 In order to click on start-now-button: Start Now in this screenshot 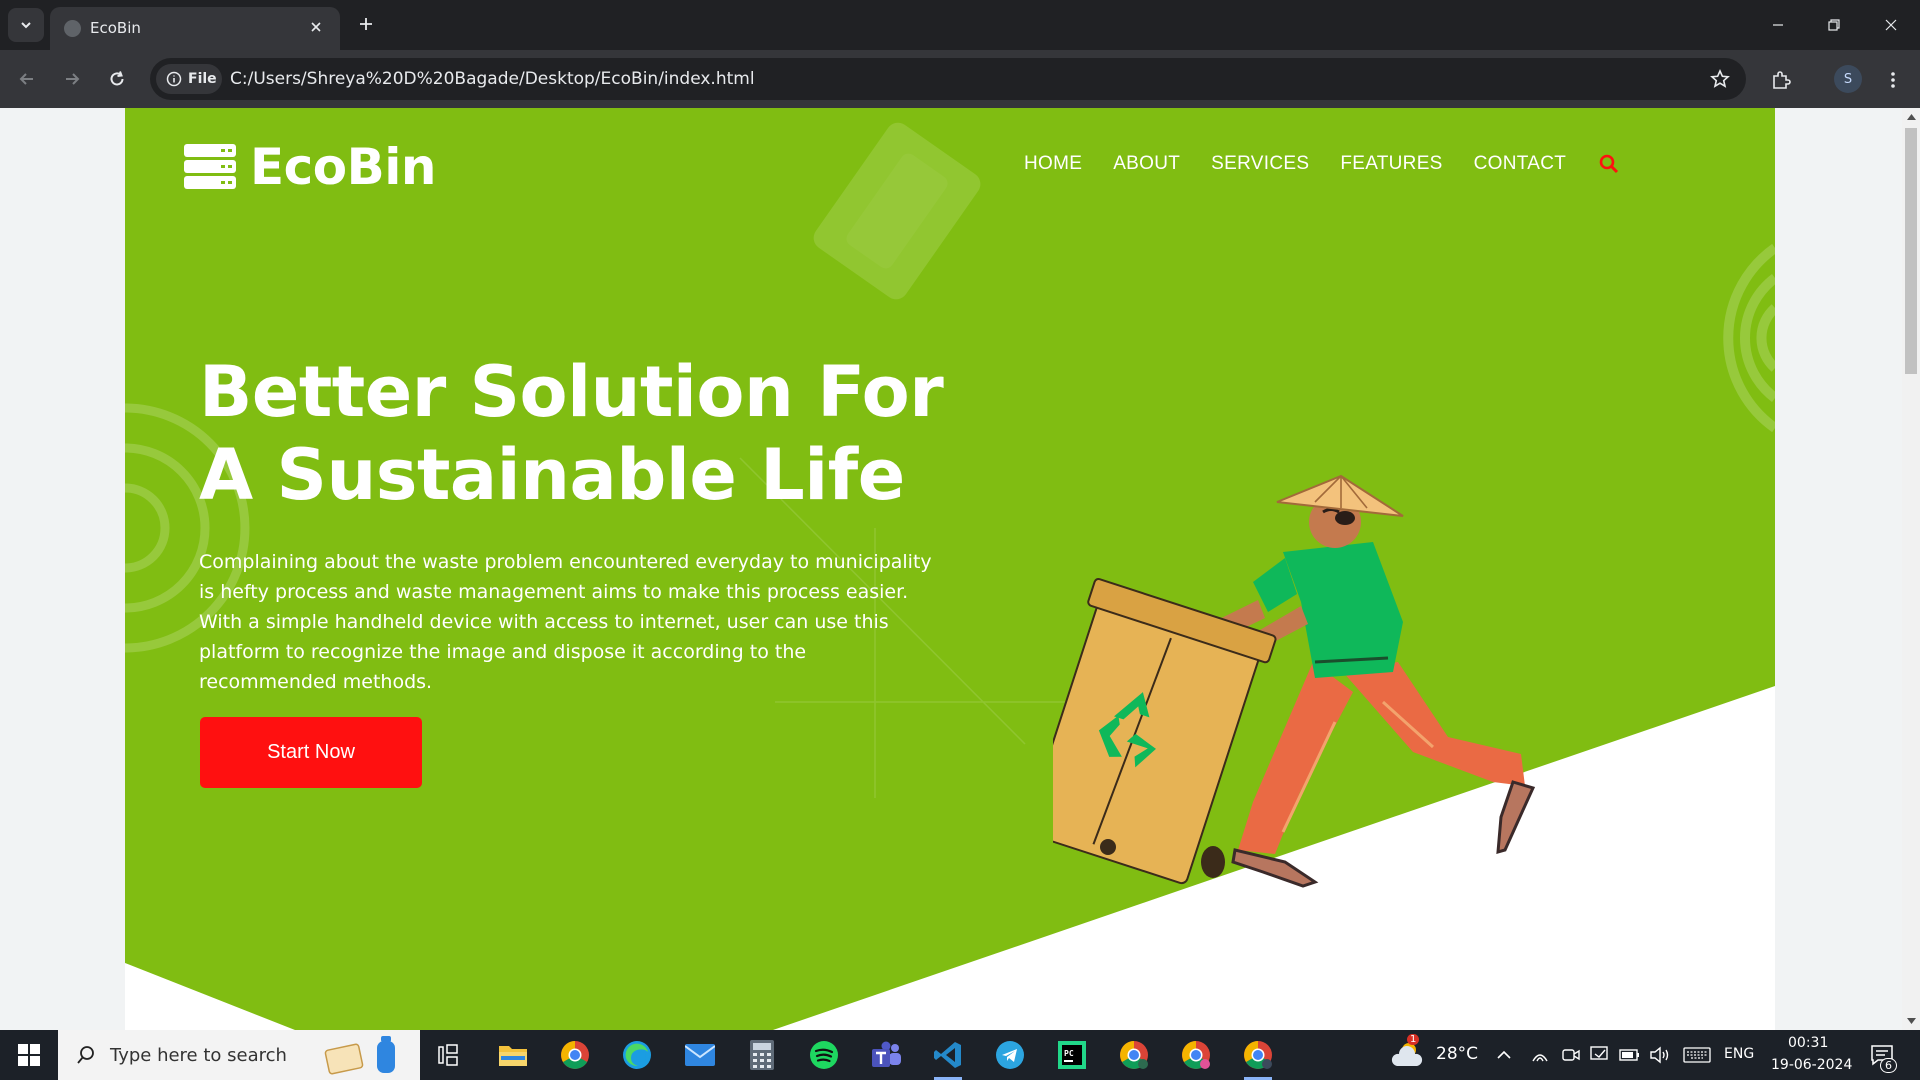, I will do `click(311, 752)`.